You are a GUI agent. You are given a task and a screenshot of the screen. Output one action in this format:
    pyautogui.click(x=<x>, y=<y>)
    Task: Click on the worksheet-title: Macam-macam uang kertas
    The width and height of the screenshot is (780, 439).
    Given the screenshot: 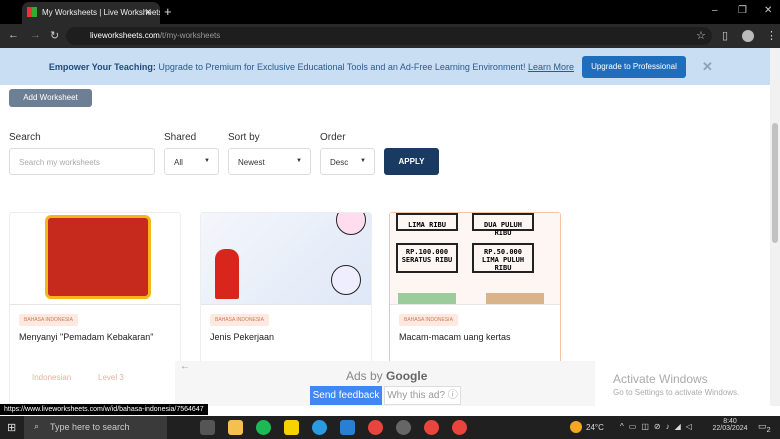 What is the action you would take?
    pyautogui.click(x=455, y=337)
    